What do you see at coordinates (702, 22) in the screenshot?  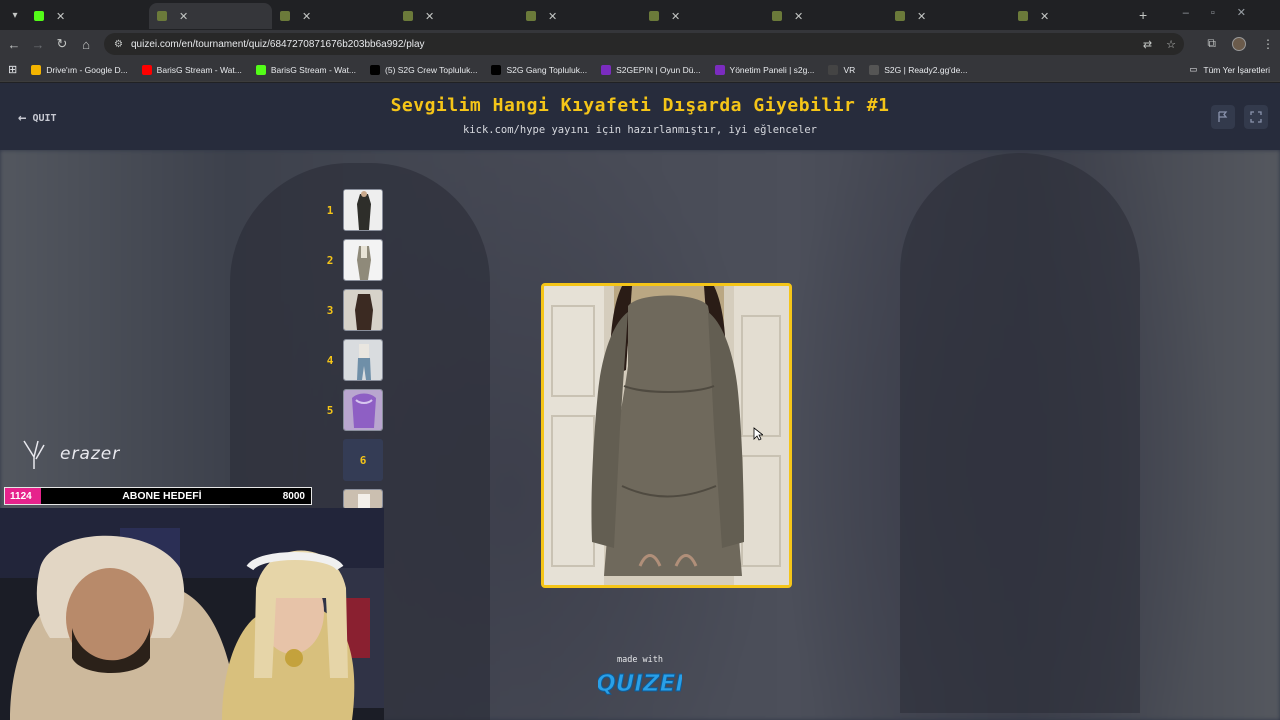 I see `tab-title: Sevgilinle Hangisini Y` at bounding box center [702, 22].